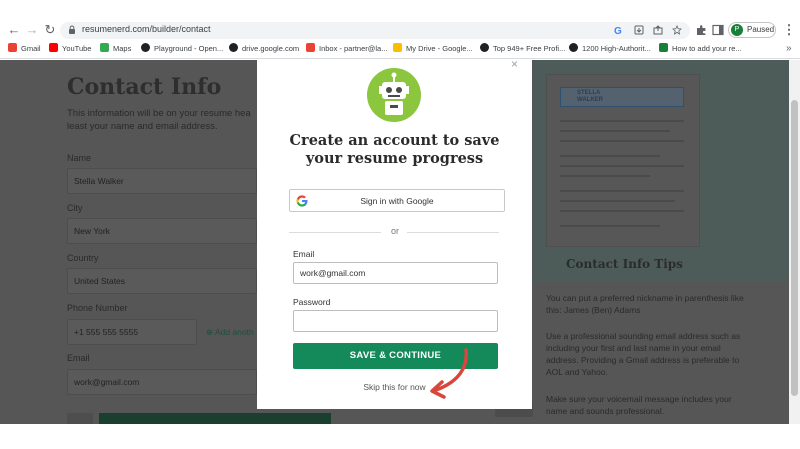 This screenshot has height=449, width=800. Describe the element at coordinates (144, 87) in the screenshot. I see `page-title: Contact Info` at that location.